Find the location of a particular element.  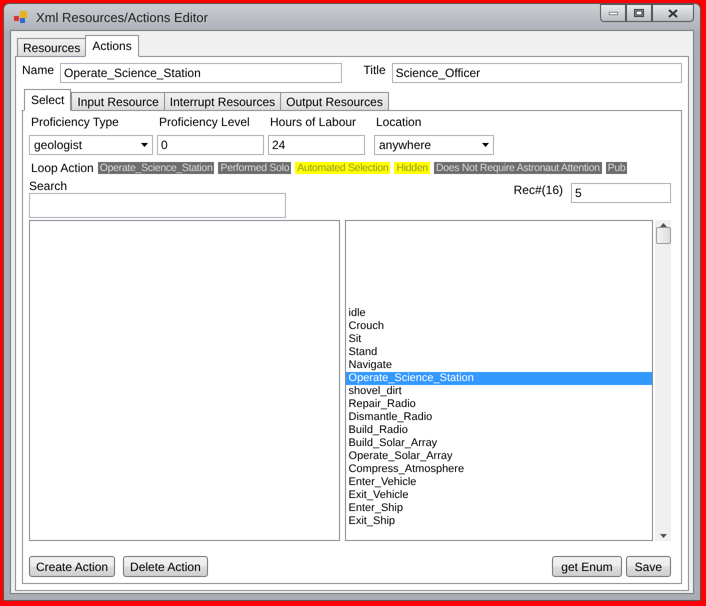

action-button: Save is located at coordinates (648, 566).